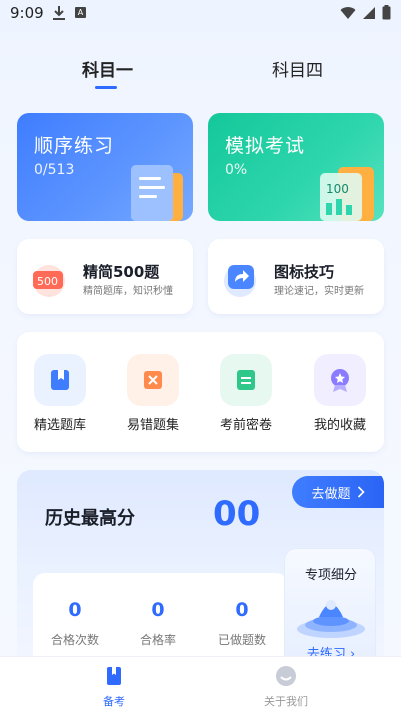 This screenshot has height=714, width=401. Describe the element at coordinates (114, 701) in the screenshot. I see `nav-prepare-label: 备考` at that location.